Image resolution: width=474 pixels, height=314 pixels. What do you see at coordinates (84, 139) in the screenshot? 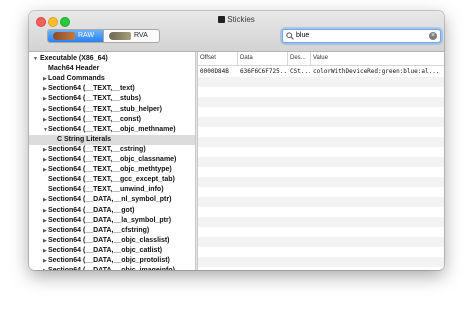
I see `tree-item-label: C String Literals` at bounding box center [84, 139].